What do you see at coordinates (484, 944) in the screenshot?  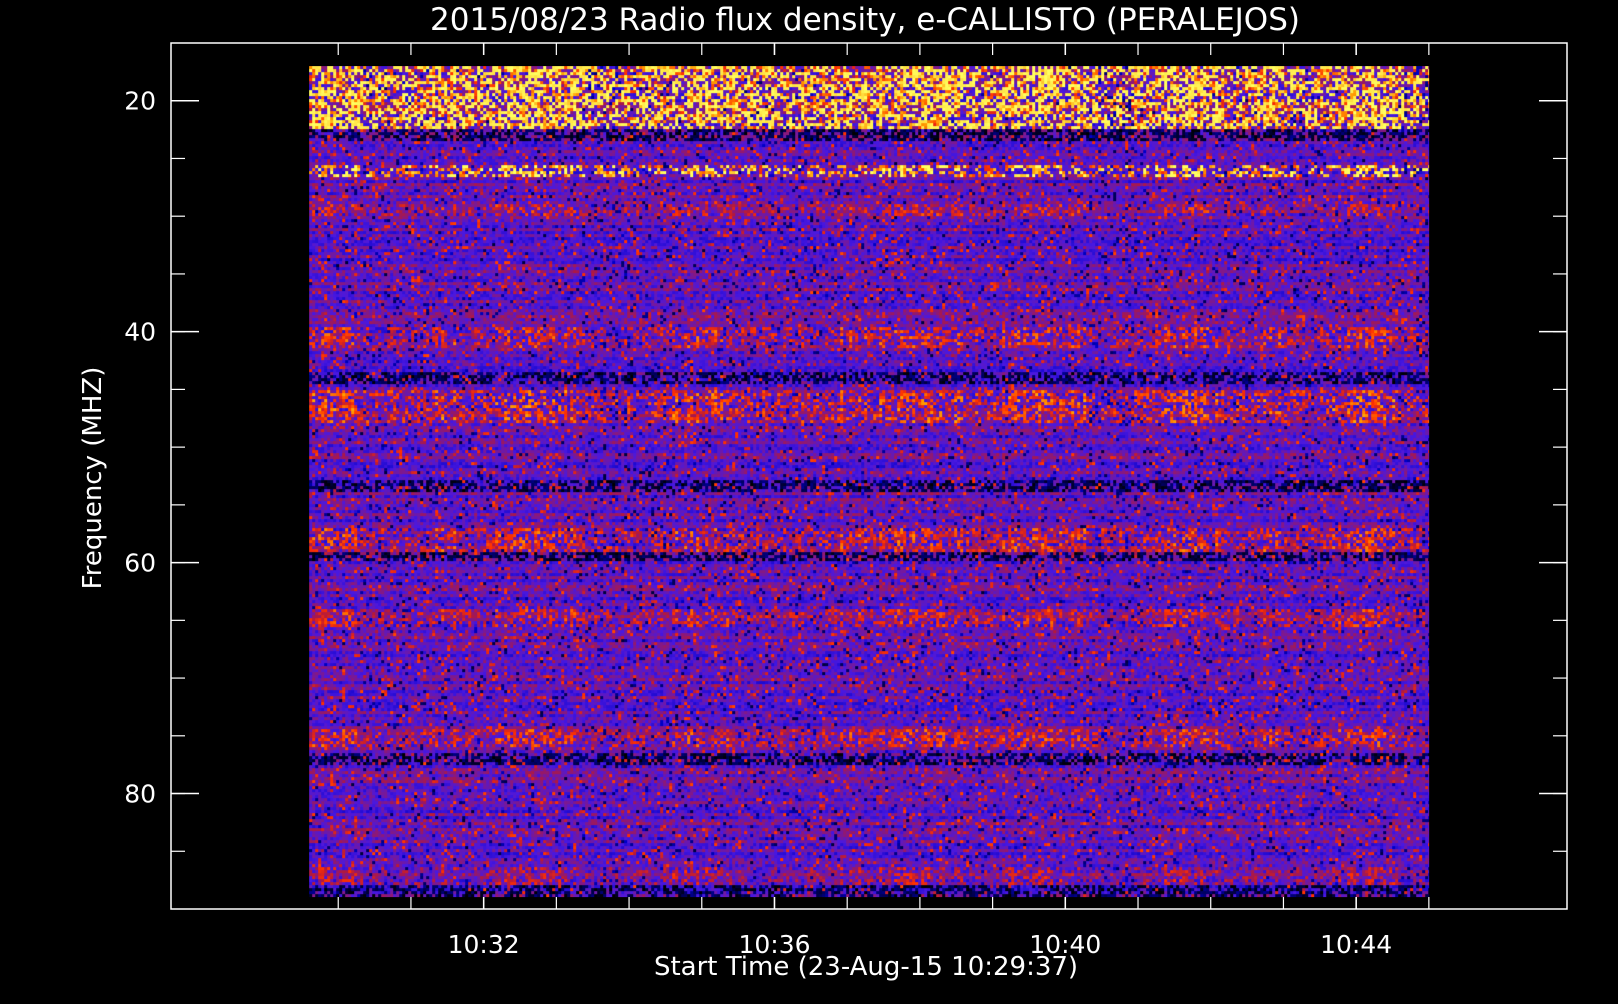 I see `x-tick-label: 10:32` at bounding box center [484, 944].